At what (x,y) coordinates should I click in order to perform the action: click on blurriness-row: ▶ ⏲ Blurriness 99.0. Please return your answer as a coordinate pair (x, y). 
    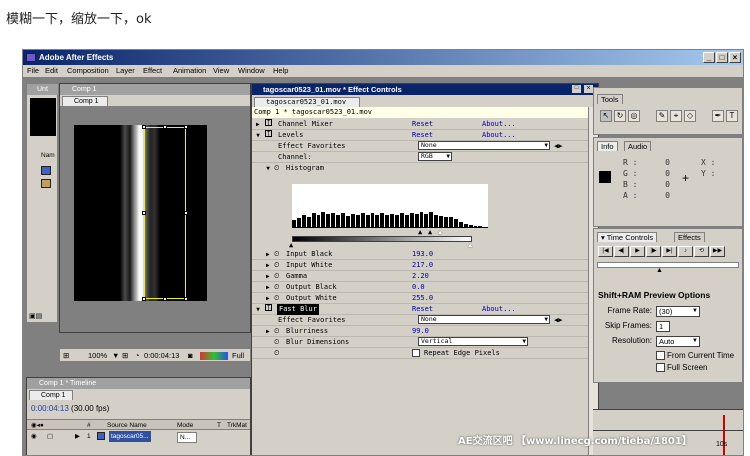
    Looking at the image, I should click on (420, 331).